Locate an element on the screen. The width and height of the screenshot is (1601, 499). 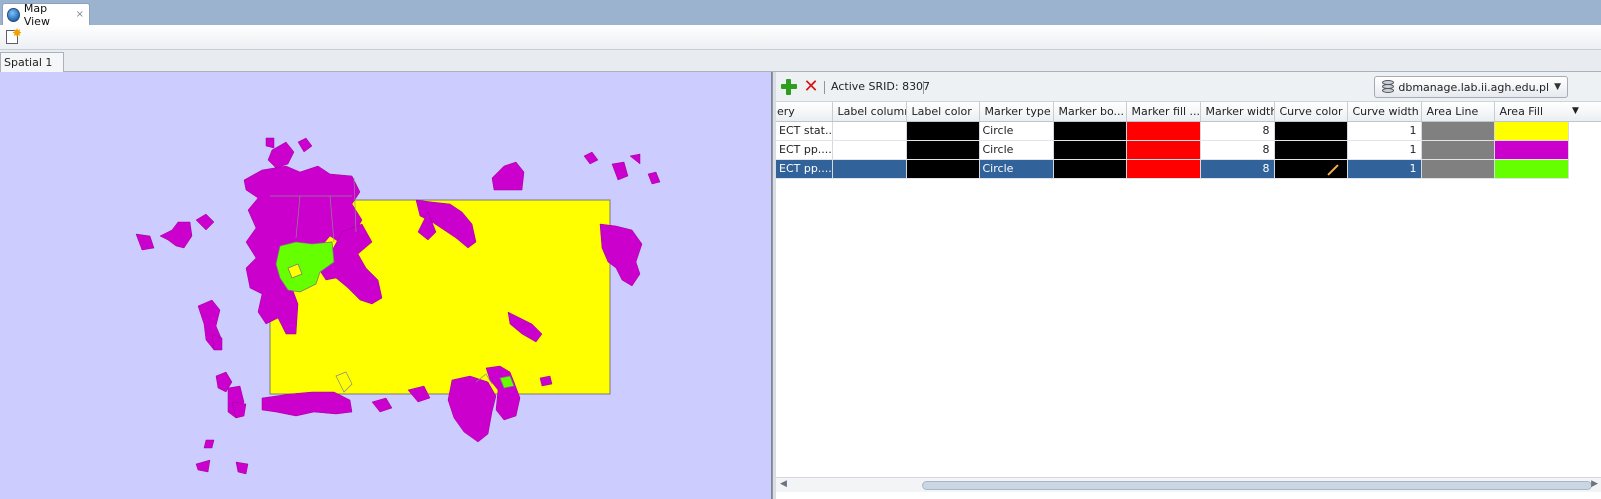
edit-pencil-icon is located at coordinates (1333, 170).